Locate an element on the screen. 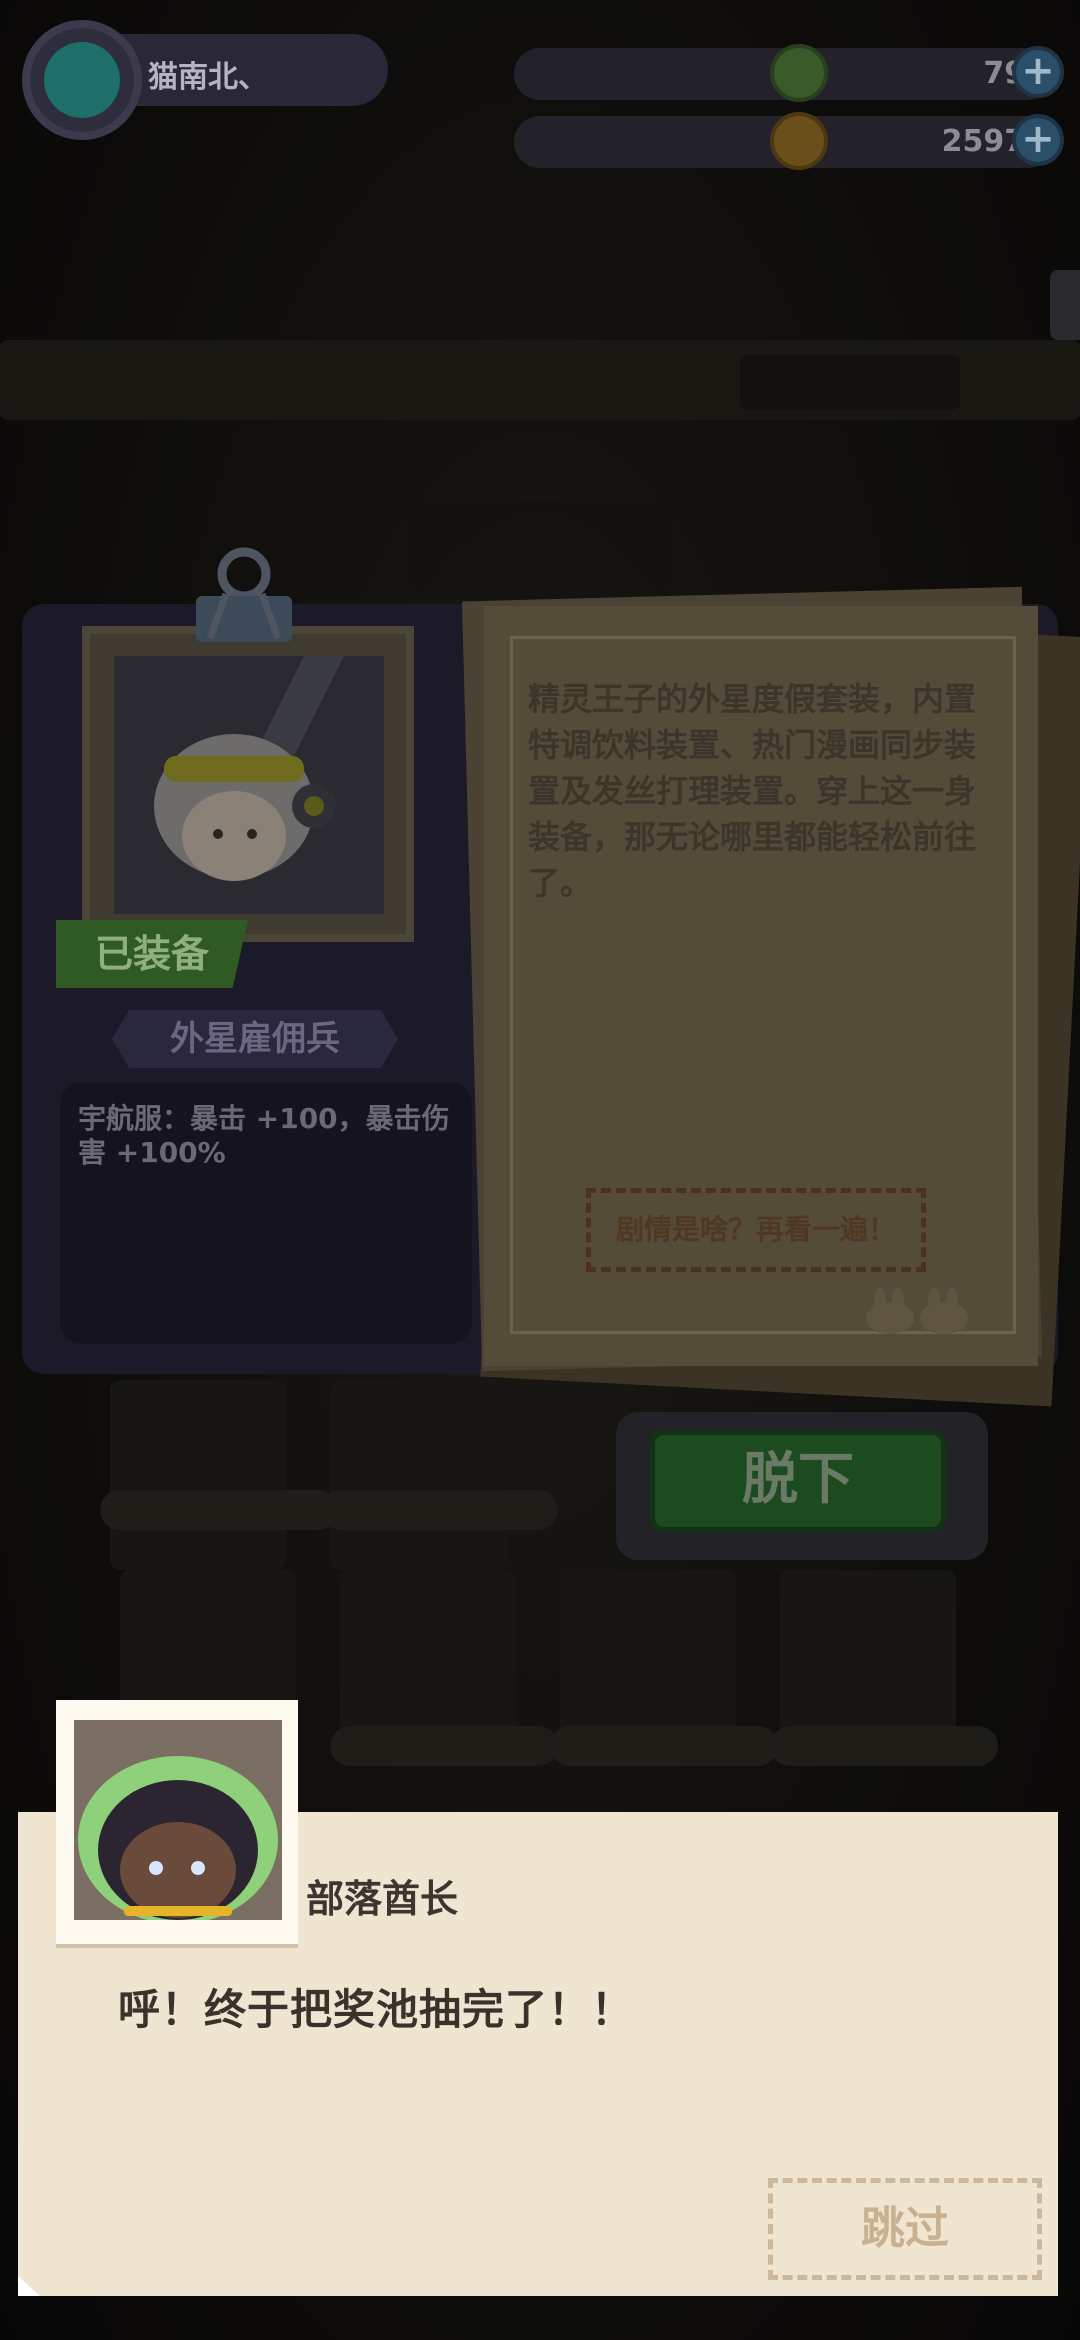 This screenshot has height=2340, width=1080. clip-icon is located at coordinates (244, 595).